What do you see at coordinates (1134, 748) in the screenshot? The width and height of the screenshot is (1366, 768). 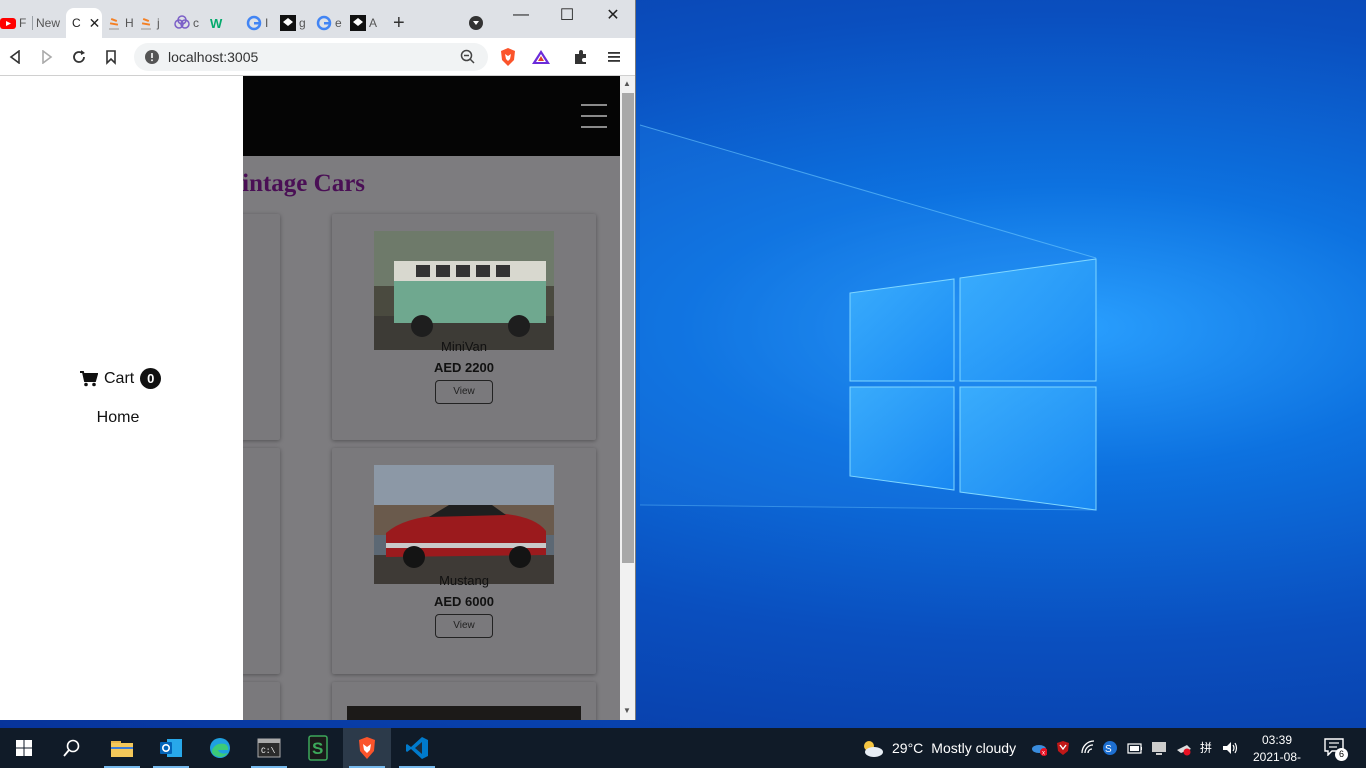 I see `battery-icon` at bounding box center [1134, 748].